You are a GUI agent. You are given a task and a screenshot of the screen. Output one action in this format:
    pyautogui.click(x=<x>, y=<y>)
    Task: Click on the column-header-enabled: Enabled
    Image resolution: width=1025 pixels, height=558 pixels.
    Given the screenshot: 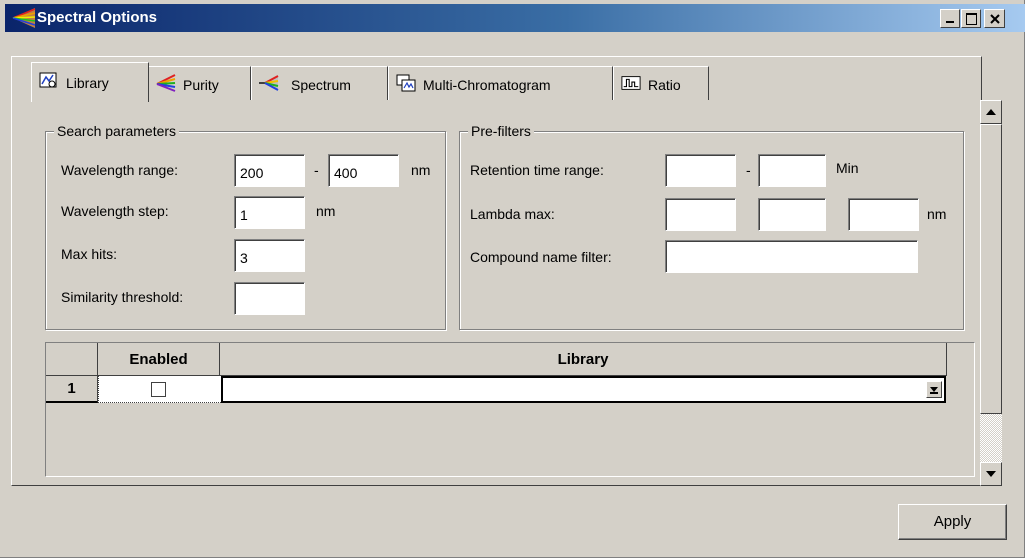 What is the action you would take?
    pyautogui.click(x=159, y=359)
    